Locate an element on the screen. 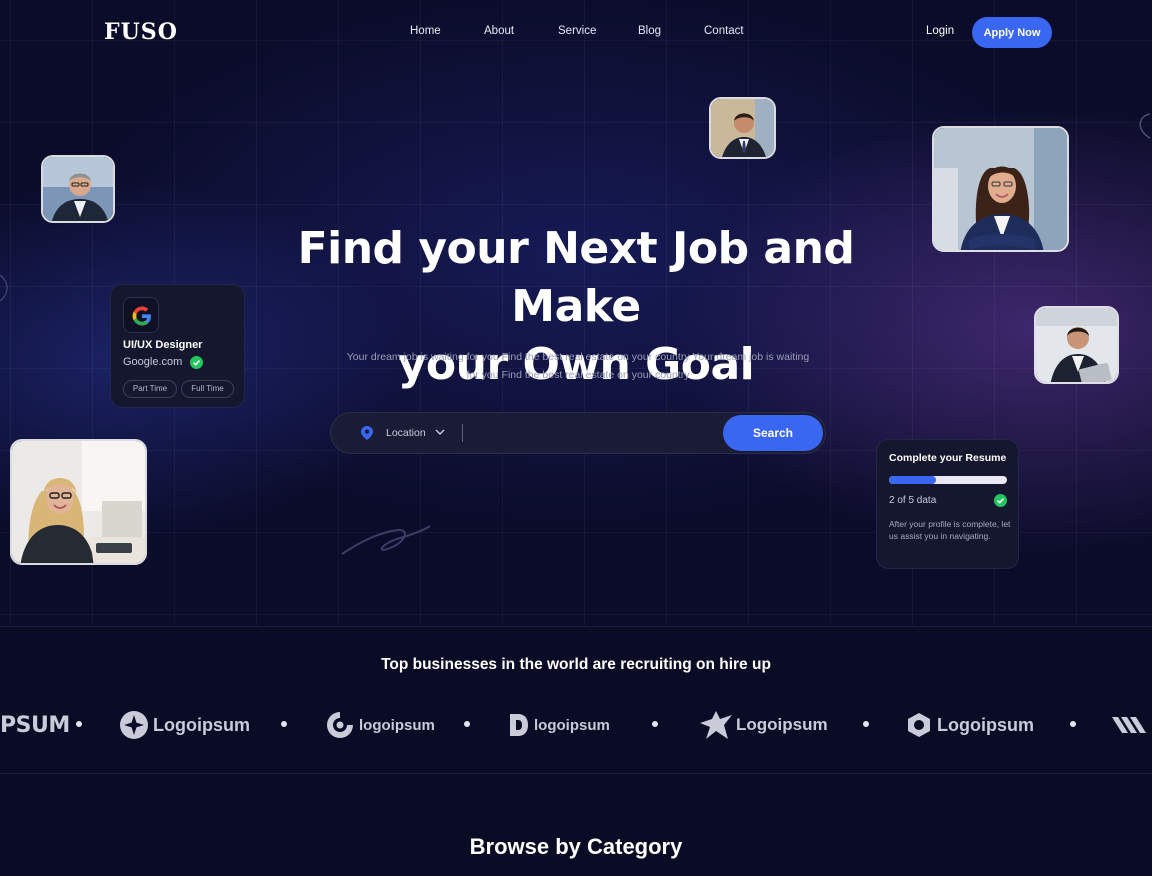 The height and width of the screenshot is (876, 1152). chevron-down-icon is located at coordinates (440, 432).